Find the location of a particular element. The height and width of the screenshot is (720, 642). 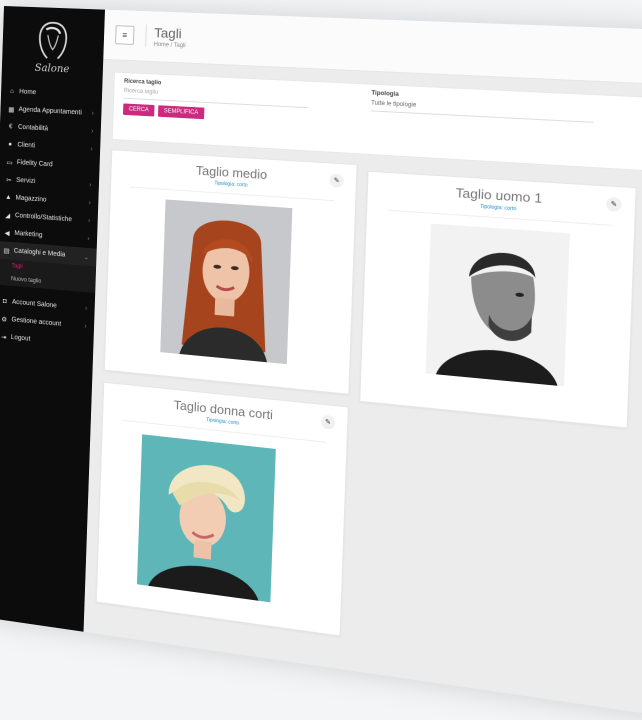

sidebar-item-label: Home is located at coordinates (28, 92).